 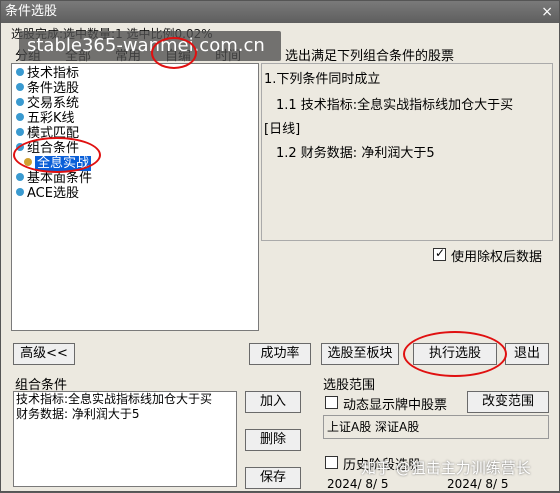 I want to click on list-item: 财务数据: 净利润大于5, so click(x=125, y=414).